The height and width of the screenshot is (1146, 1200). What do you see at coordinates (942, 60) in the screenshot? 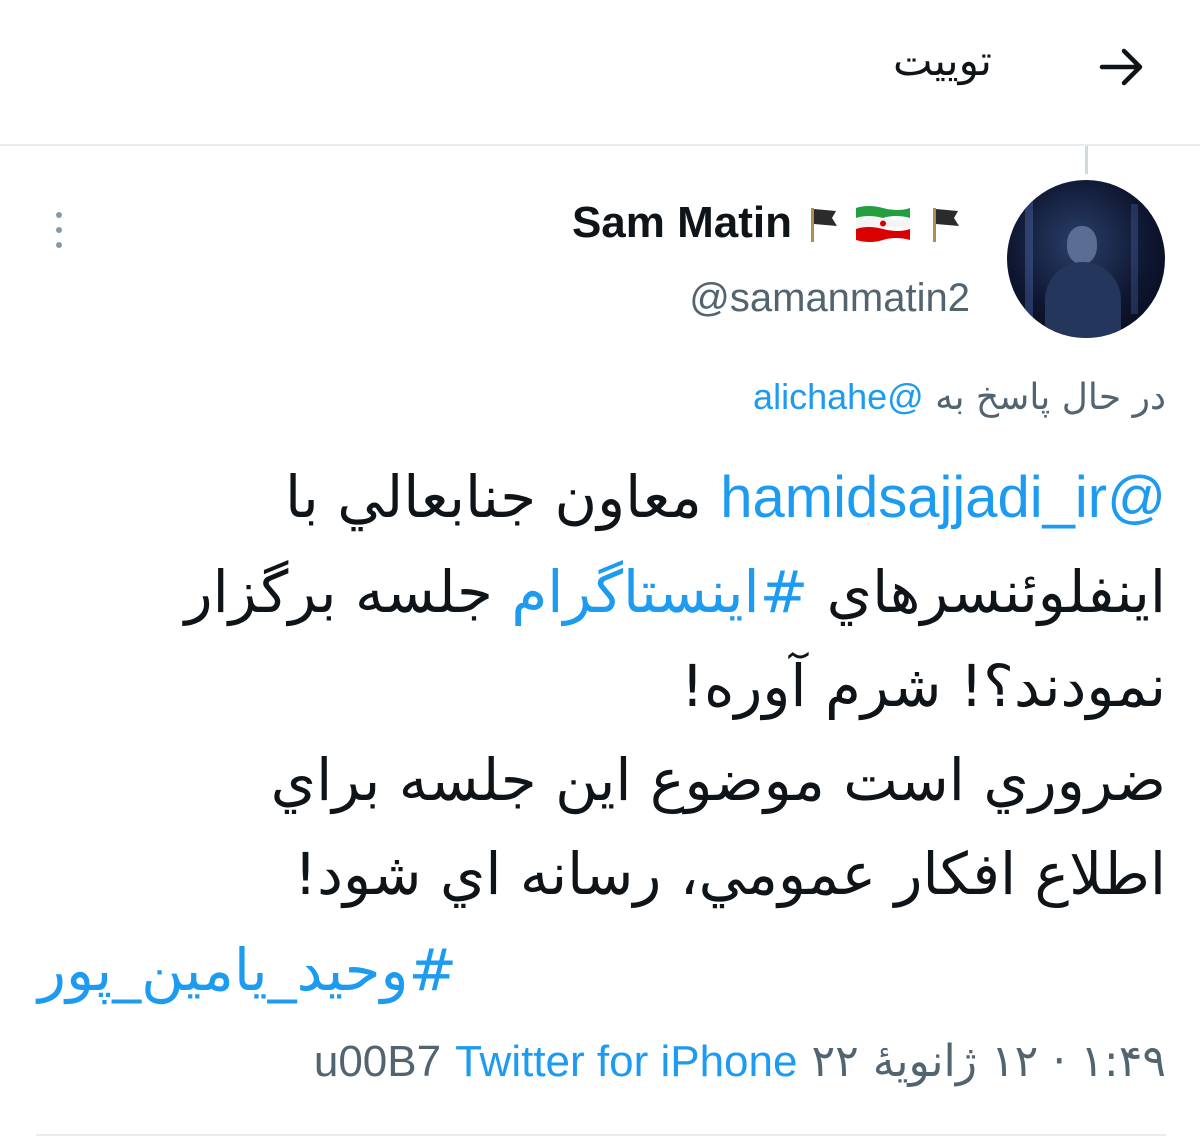
I see `page-title: تویيت` at bounding box center [942, 60].